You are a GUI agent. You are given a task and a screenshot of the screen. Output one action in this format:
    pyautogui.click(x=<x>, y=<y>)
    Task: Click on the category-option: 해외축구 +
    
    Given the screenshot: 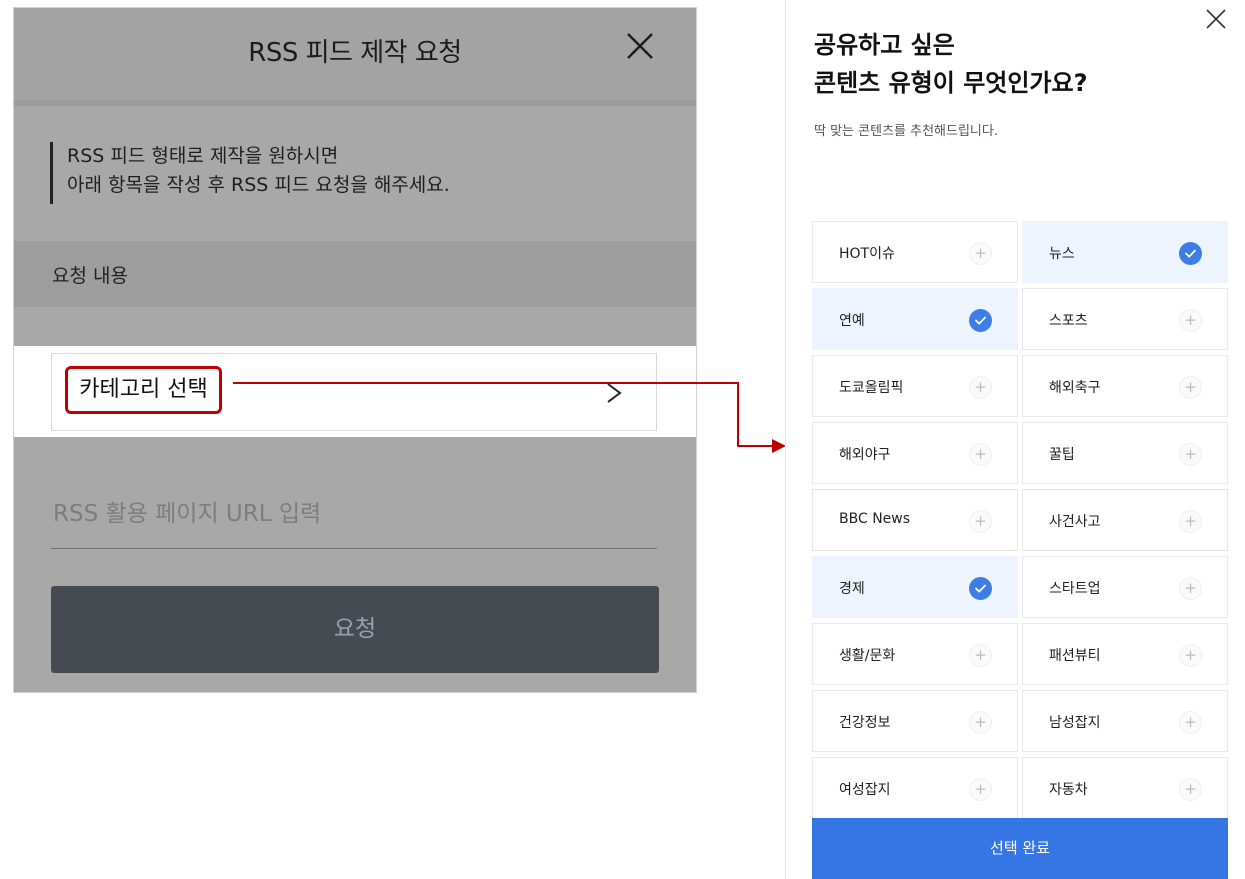 What is the action you would take?
    pyautogui.click(x=1125, y=386)
    